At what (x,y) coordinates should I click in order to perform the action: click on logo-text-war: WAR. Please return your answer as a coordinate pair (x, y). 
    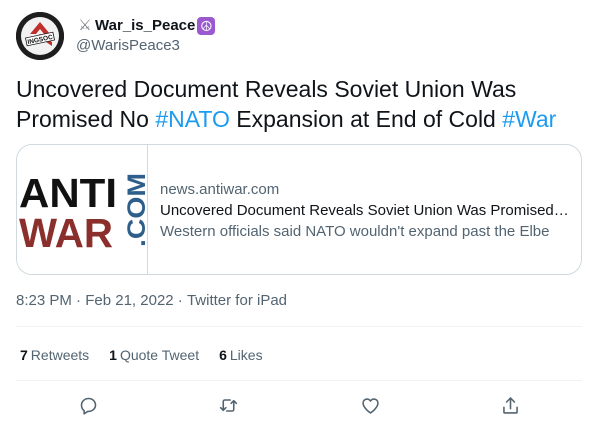
    Looking at the image, I should click on (66, 233).